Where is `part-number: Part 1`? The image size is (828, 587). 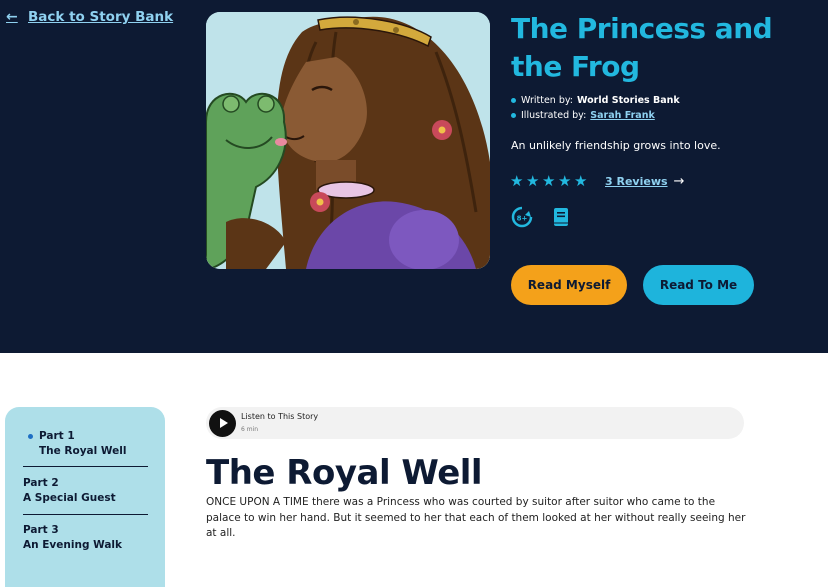 part-number: Part 1 is located at coordinates (57, 436).